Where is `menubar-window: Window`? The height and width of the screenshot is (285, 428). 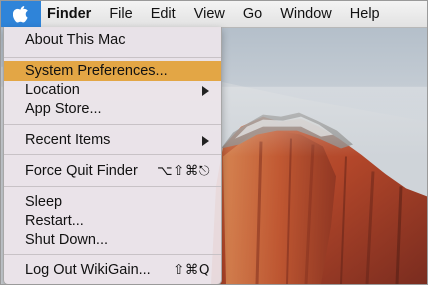 menubar-window: Window is located at coordinates (306, 14).